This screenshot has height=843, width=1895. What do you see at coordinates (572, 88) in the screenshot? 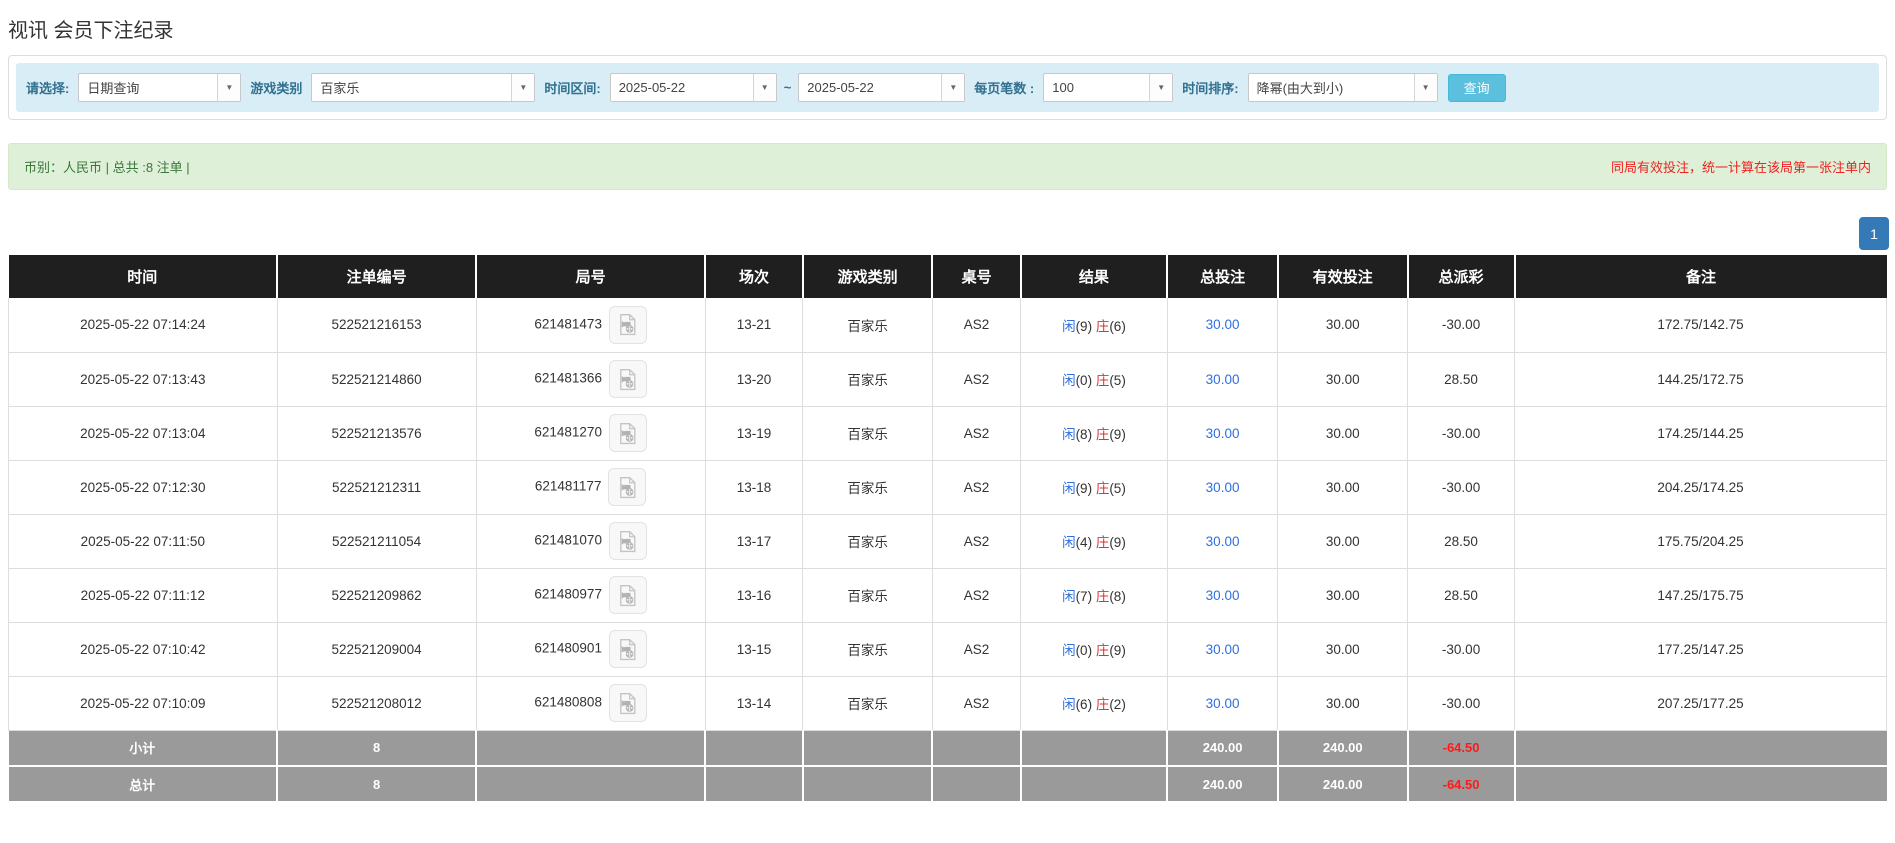
I see `time-range-label: 时间区间:` at bounding box center [572, 88].